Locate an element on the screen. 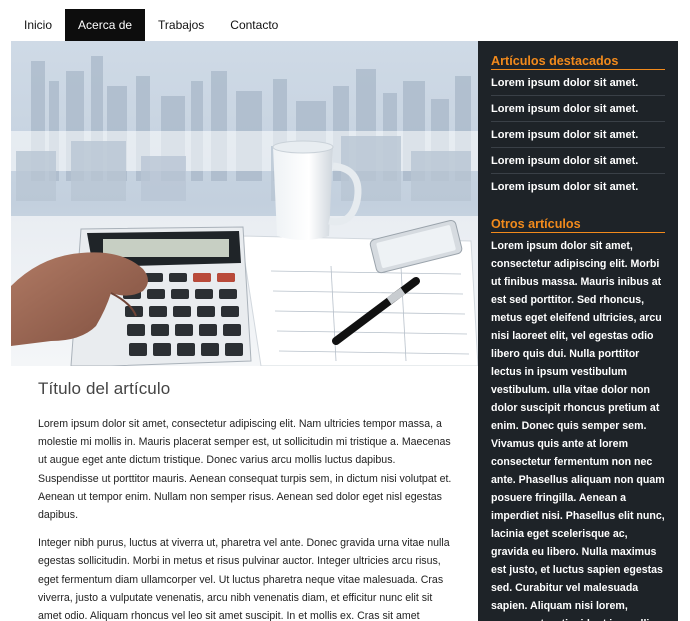 This screenshot has width=690, height=621. nav-item-trabajos: Trabajos is located at coordinates (181, 25).